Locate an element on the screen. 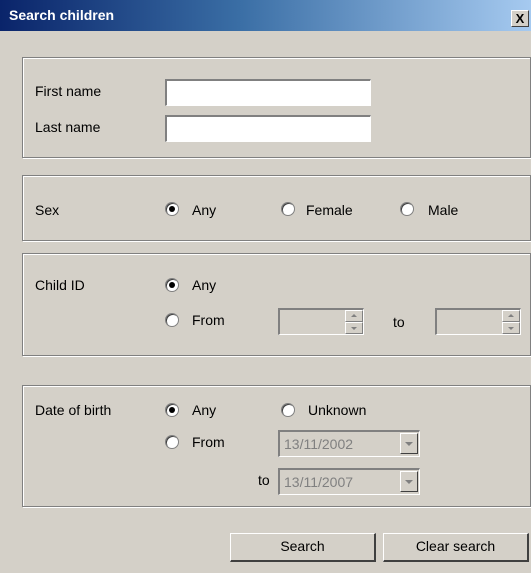 This screenshot has width=531, height=573. sex-label: Sex is located at coordinates (47, 210).